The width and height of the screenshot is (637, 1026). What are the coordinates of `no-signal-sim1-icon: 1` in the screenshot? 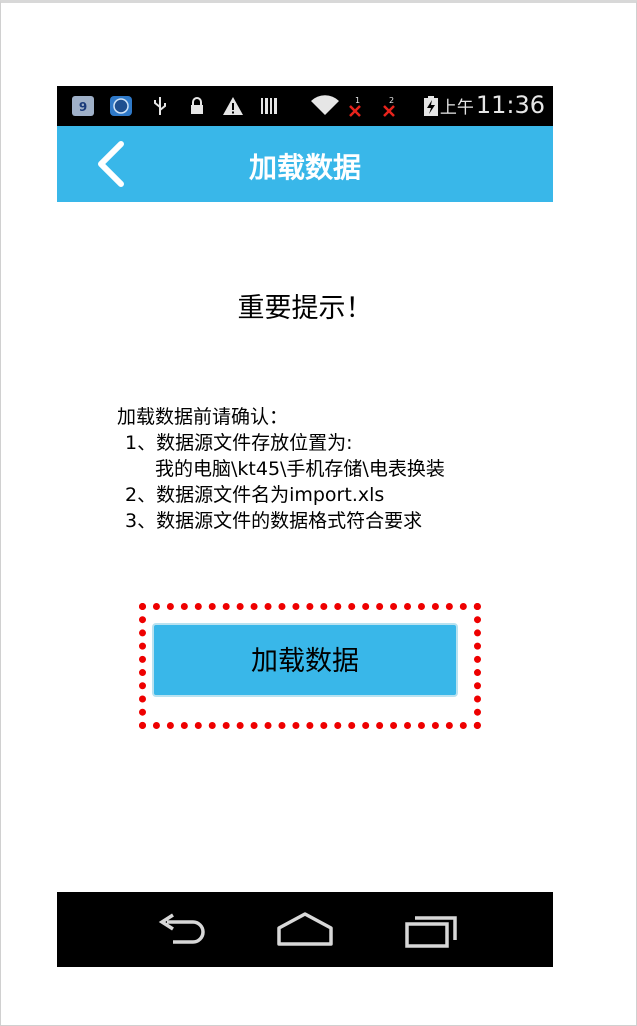 It's located at (355, 106).